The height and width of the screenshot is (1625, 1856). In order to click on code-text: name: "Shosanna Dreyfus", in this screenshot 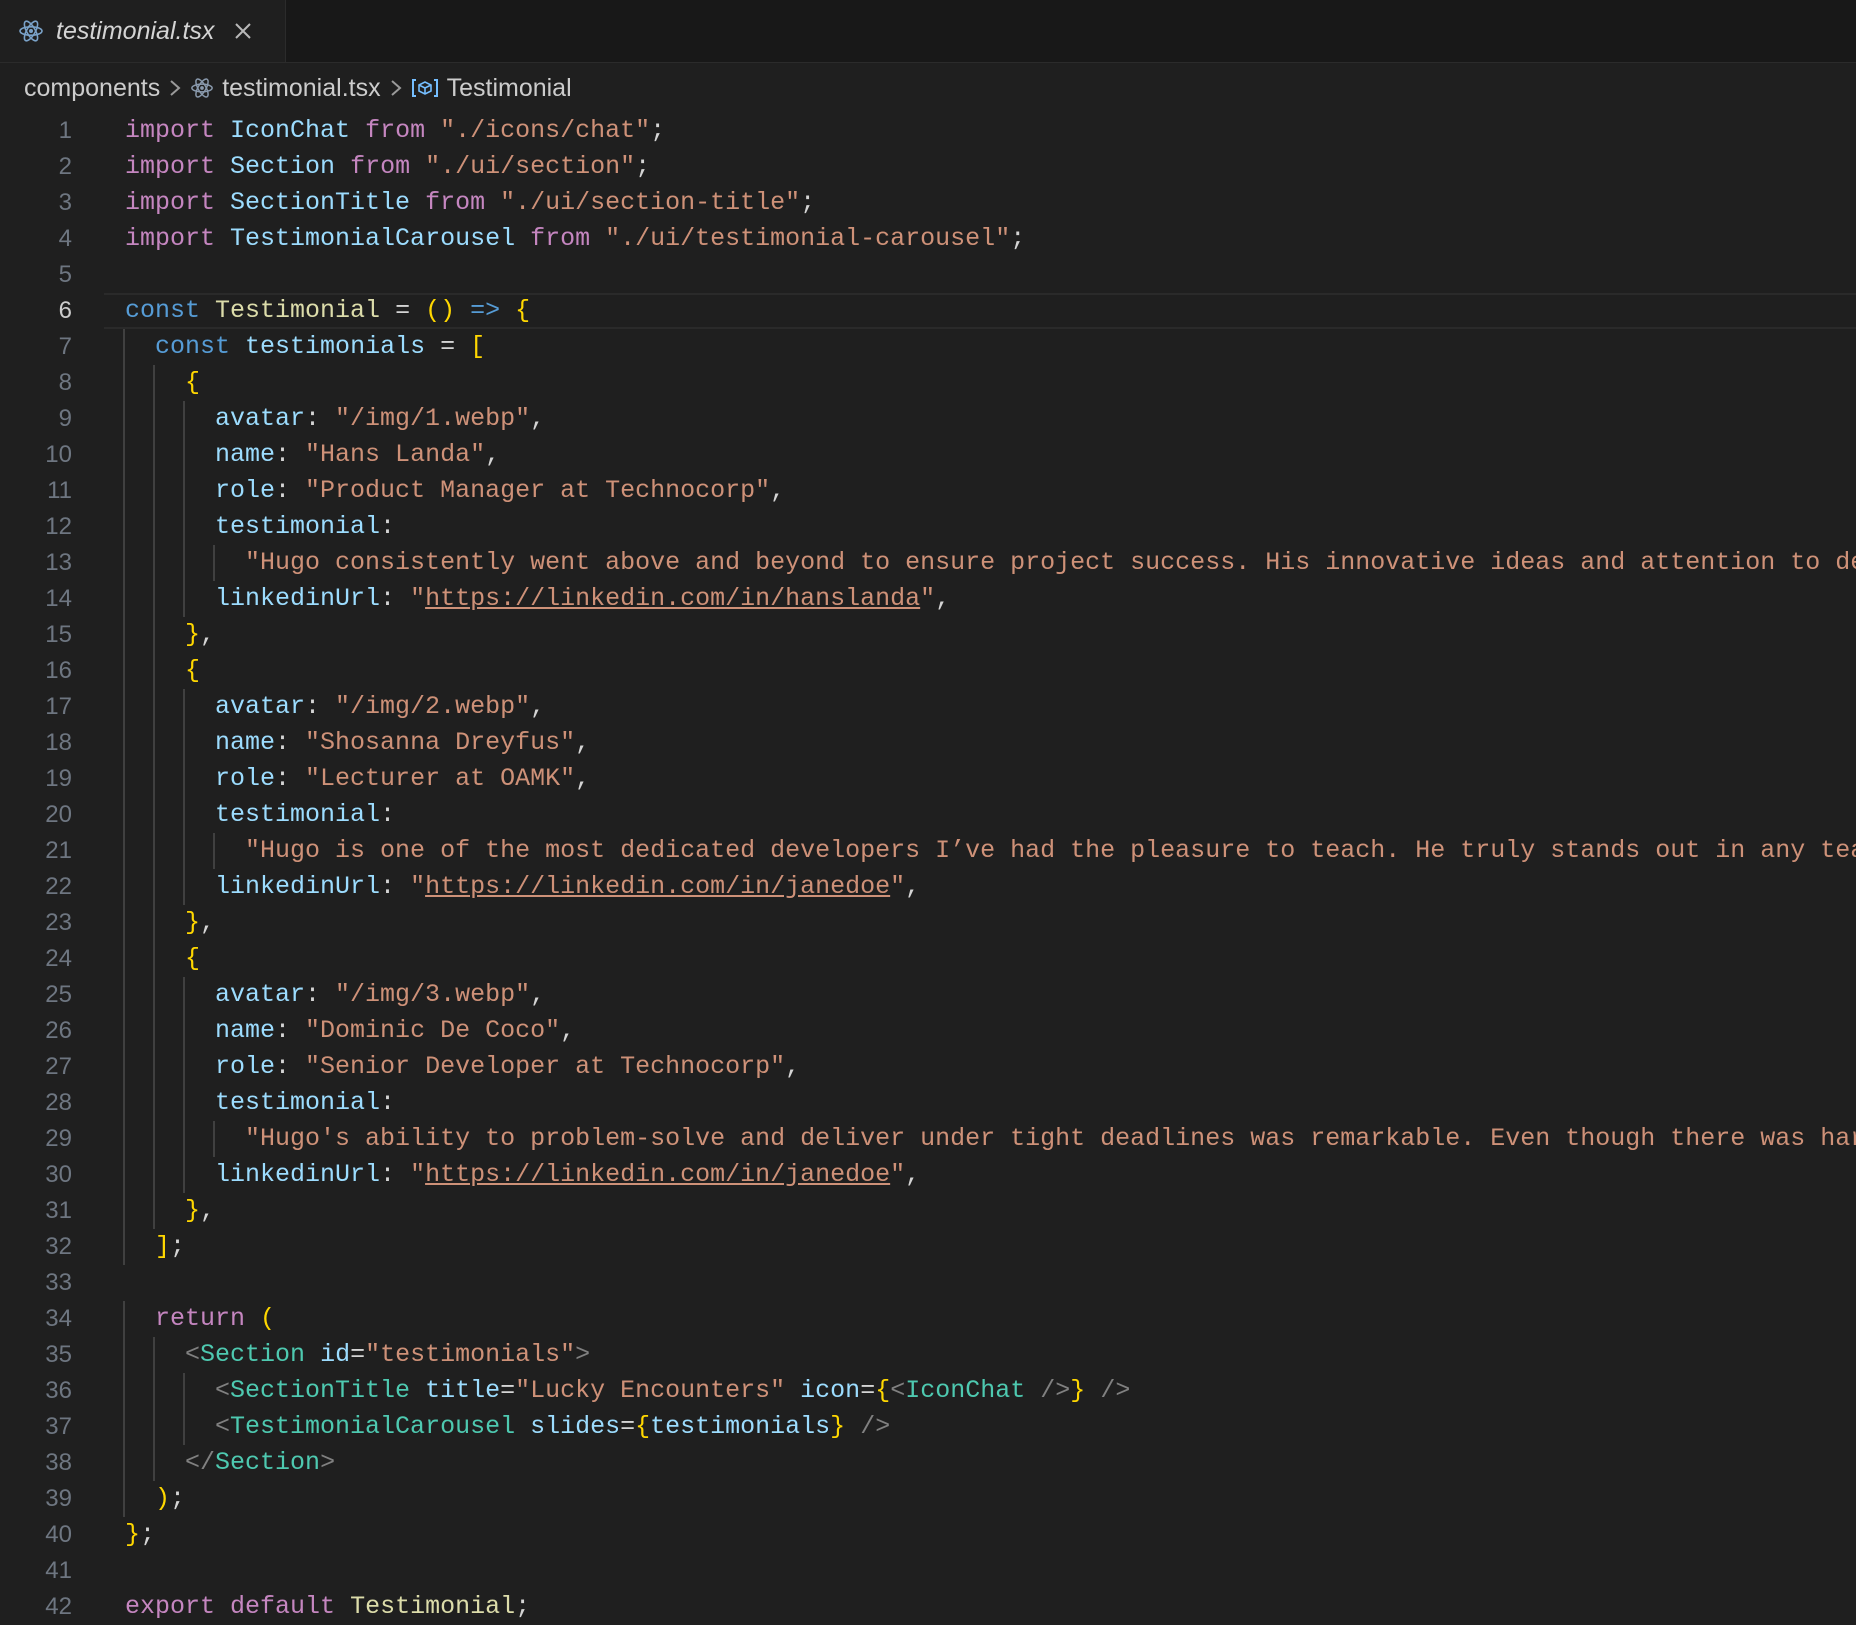, I will do `click(403, 742)`.